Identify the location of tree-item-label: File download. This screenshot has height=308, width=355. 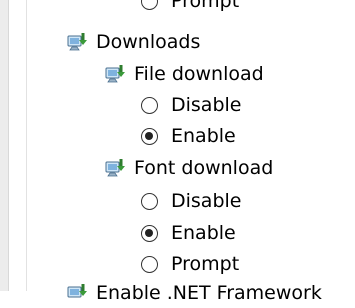
(199, 74).